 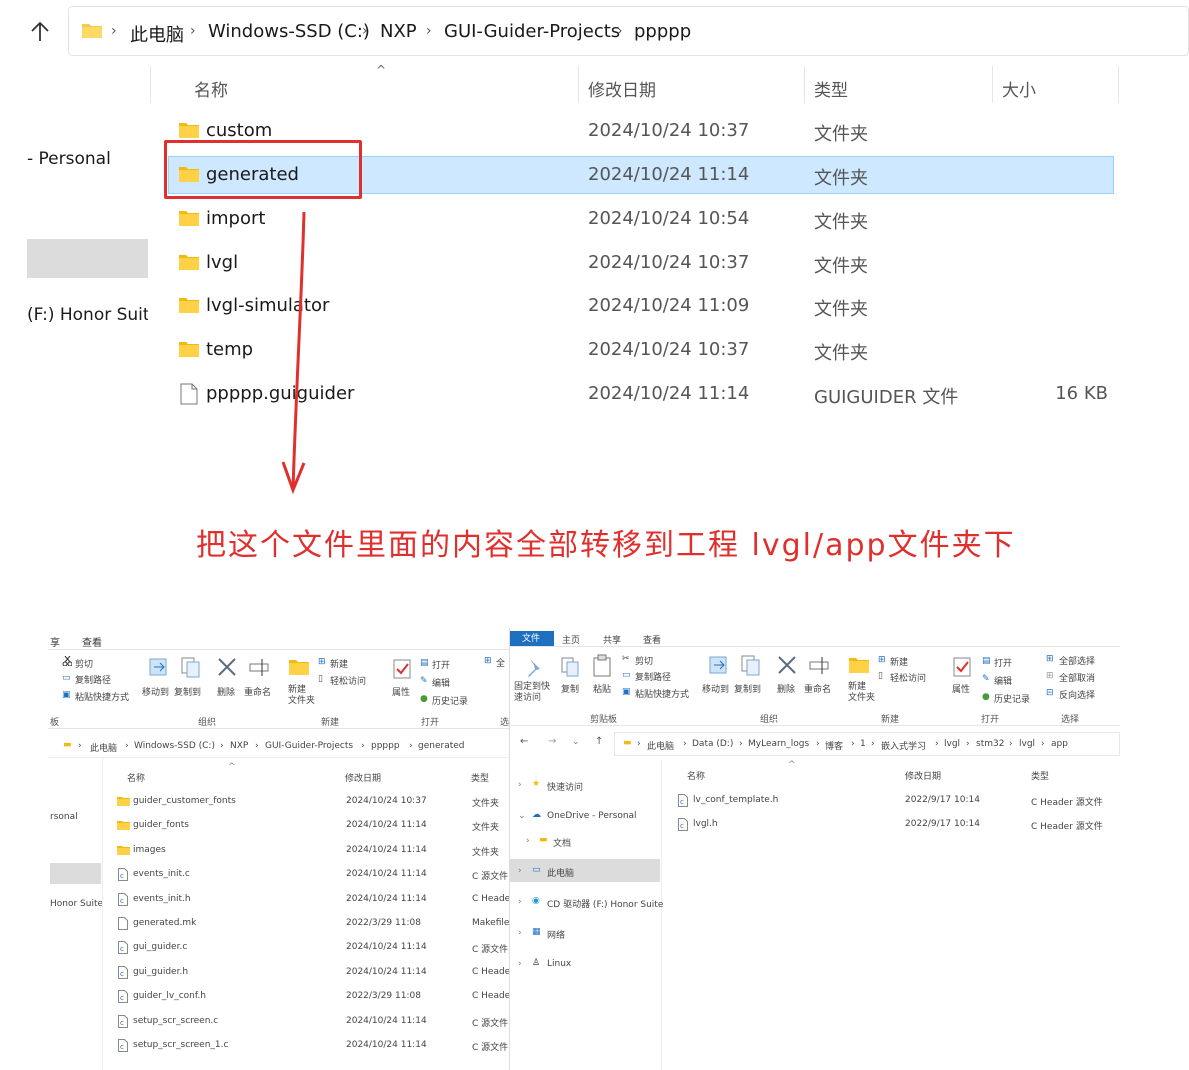 What do you see at coordinates (552, 741) in the screenshot?
I see `forward-arrow-icon: →` at bounding box center [552, 741].